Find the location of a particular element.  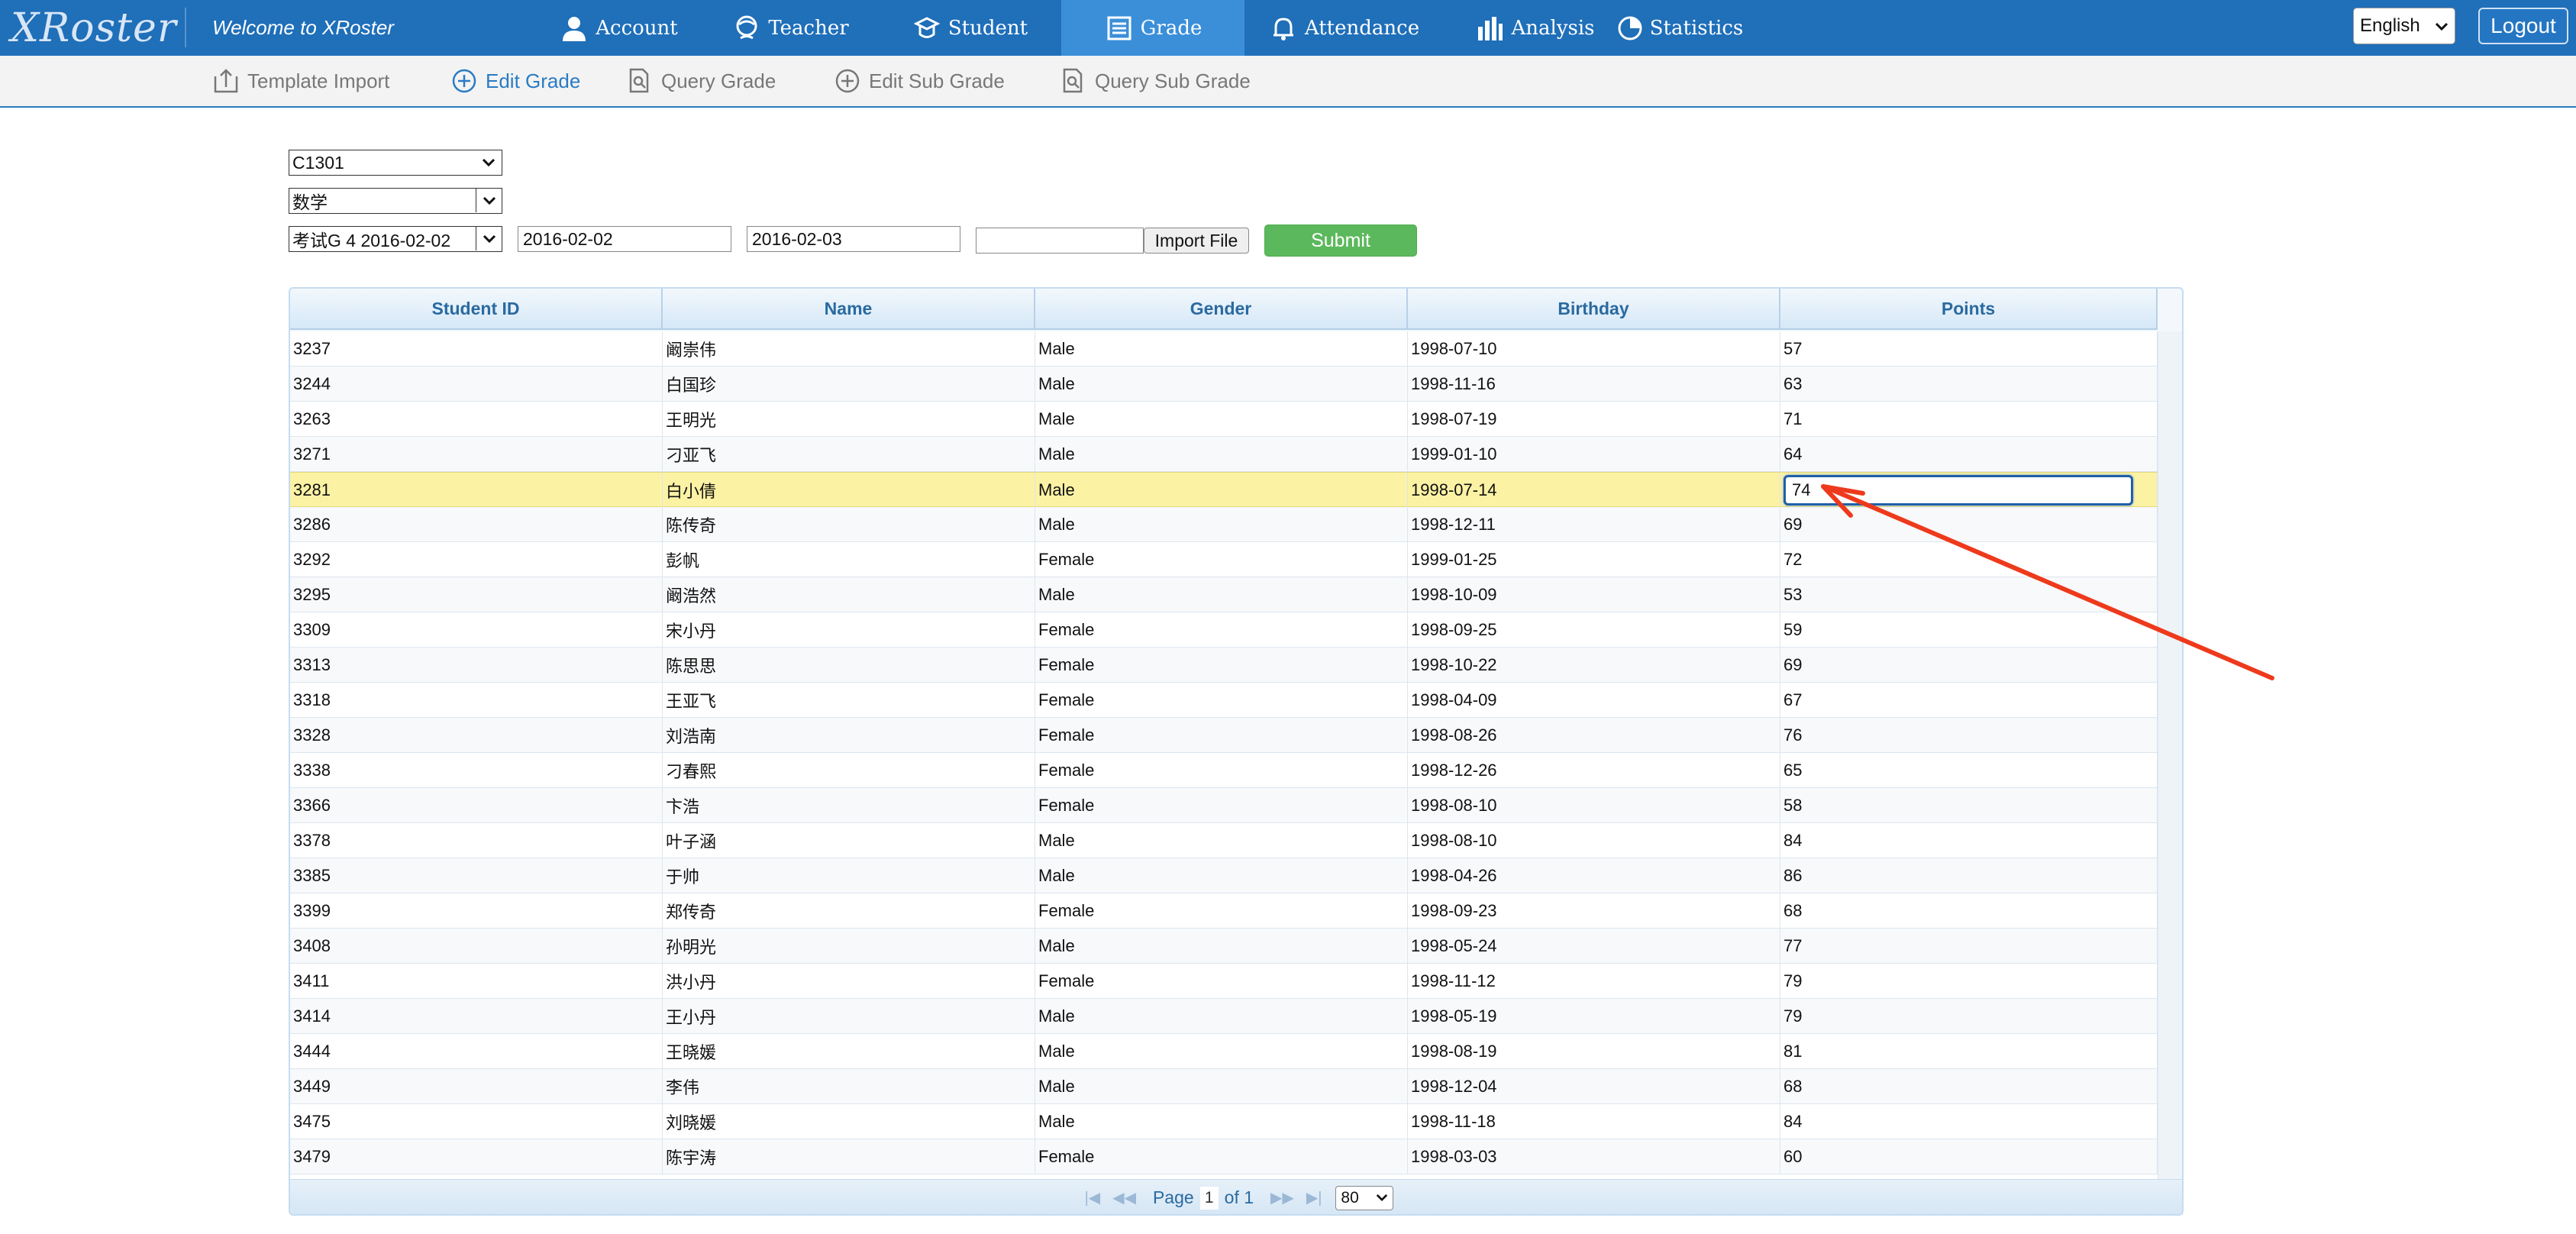

cell-points: 77 is located at coordinates (1969, 946).